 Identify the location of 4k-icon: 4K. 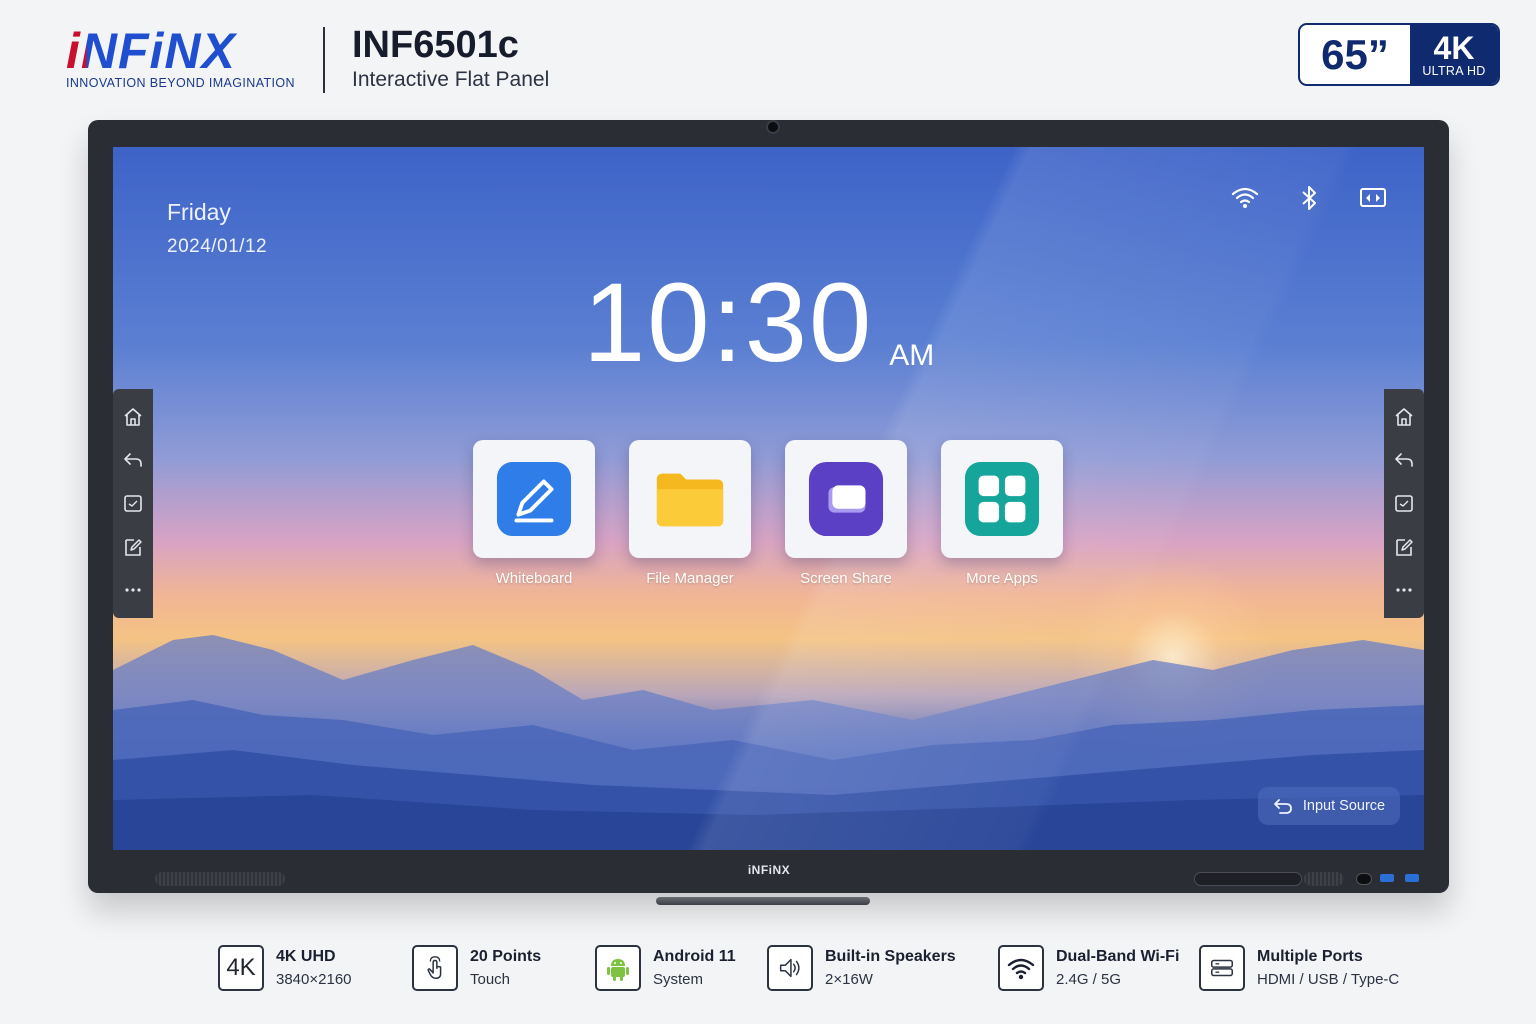
(241, 968).